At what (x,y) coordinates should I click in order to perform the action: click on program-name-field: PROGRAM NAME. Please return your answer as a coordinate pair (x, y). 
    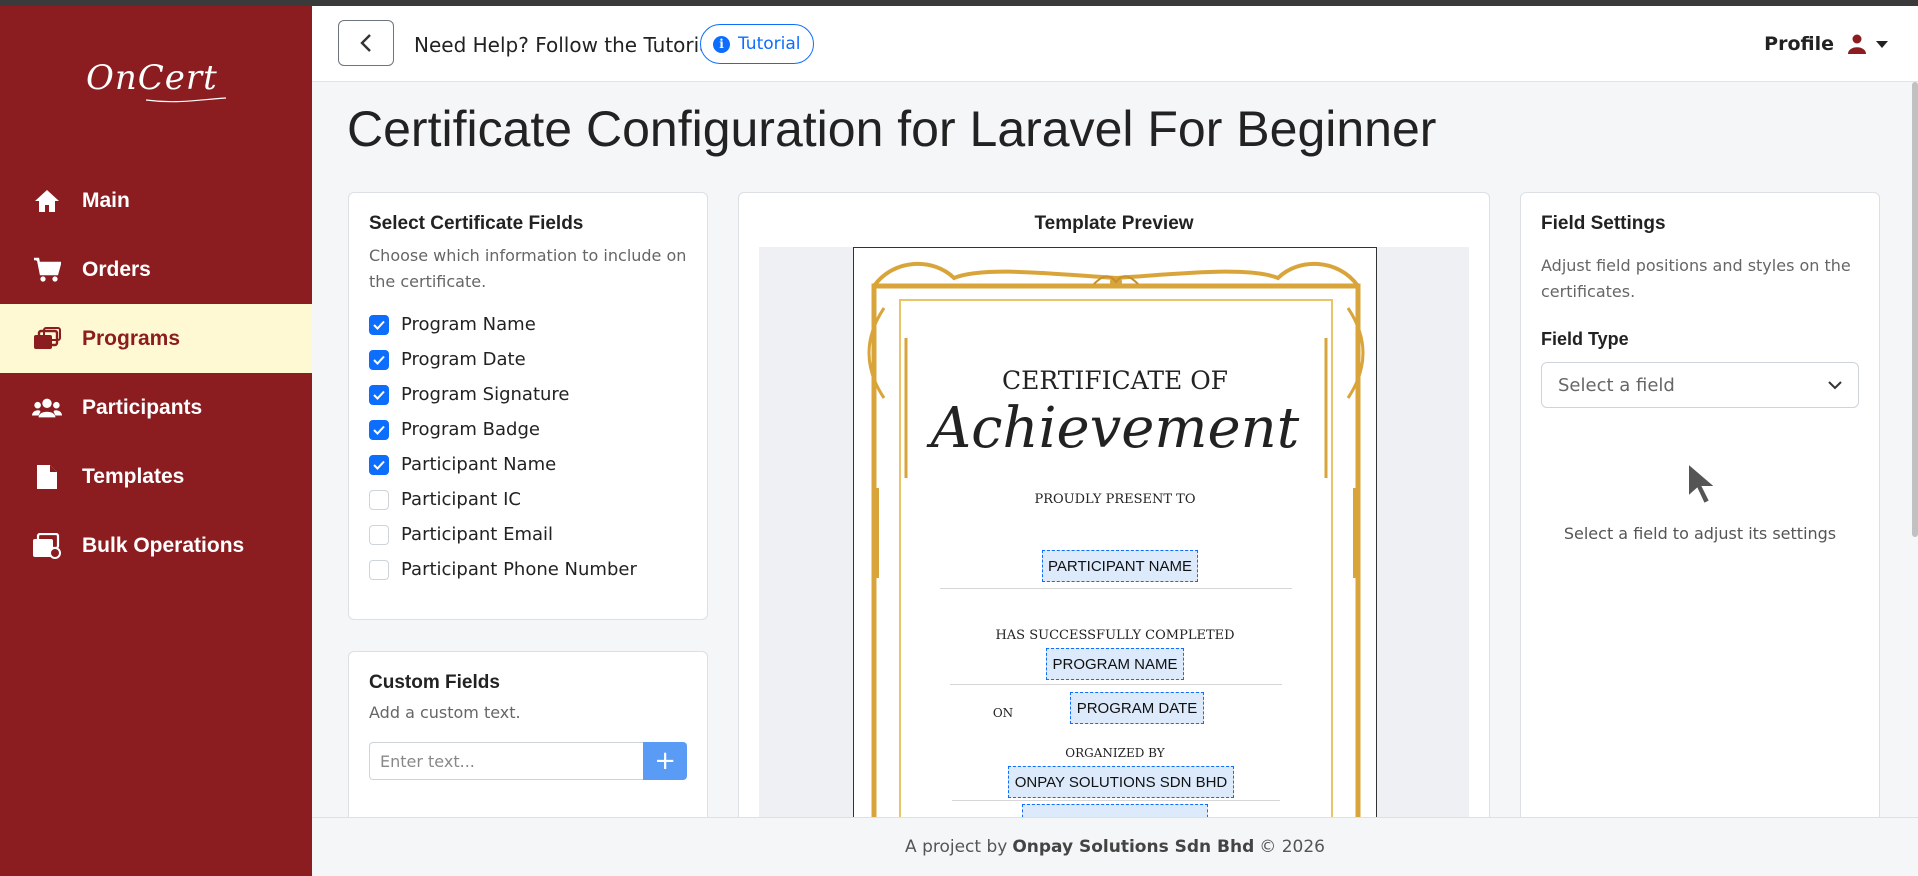
    Looking at the image, I should click on (1115, 664).